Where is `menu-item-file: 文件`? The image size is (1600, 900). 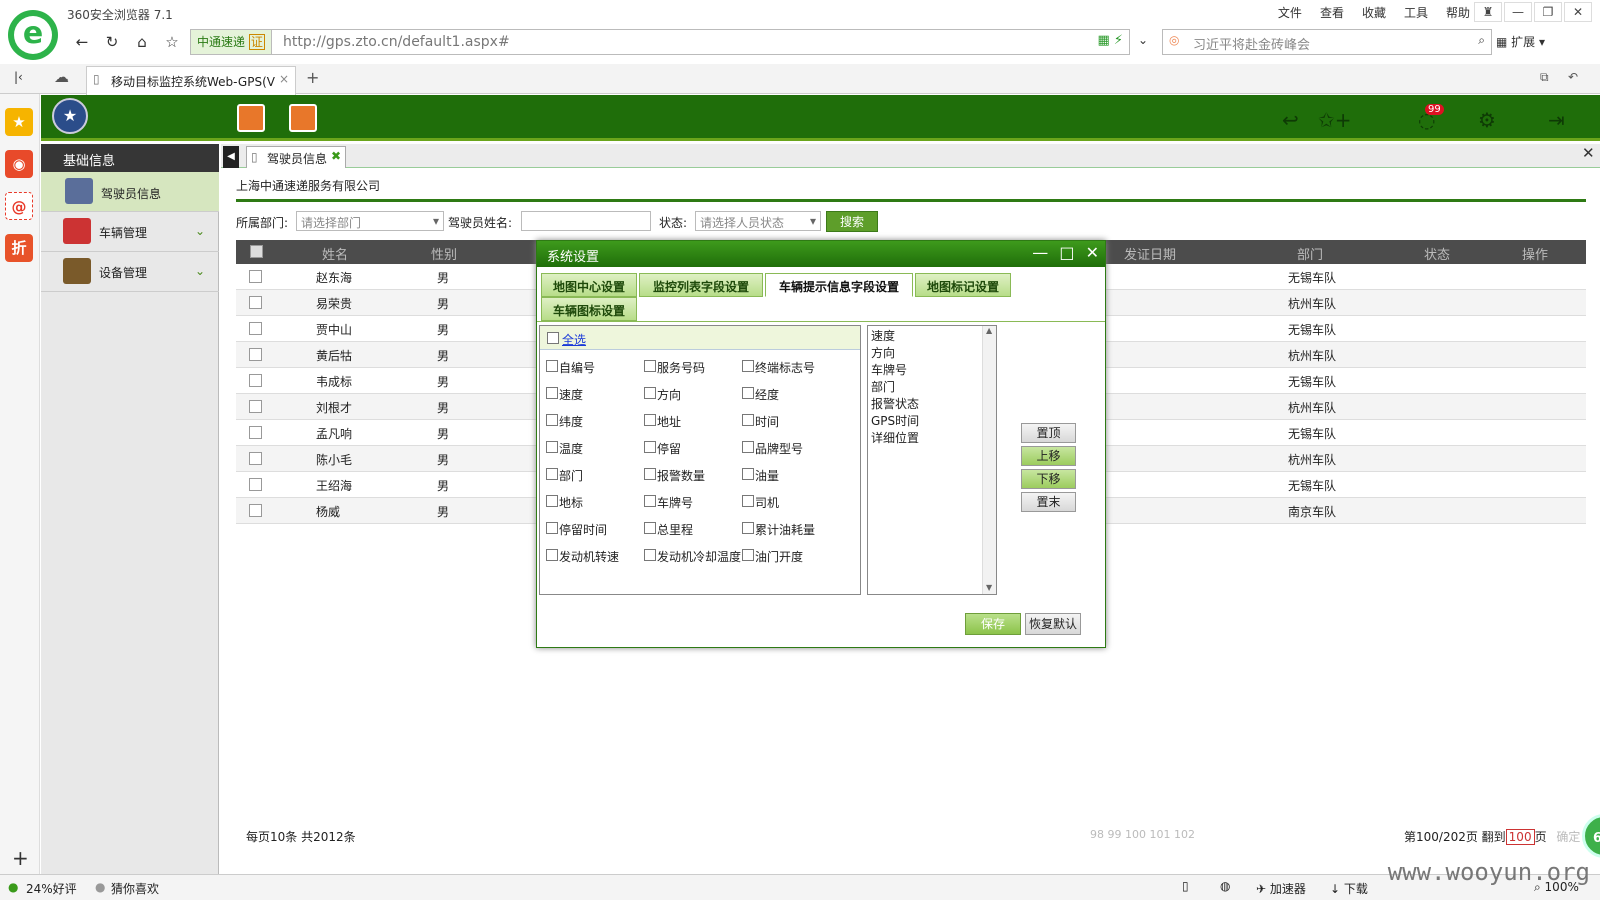 menu-item-file: 文件 is located at coordinates (1290, 12).